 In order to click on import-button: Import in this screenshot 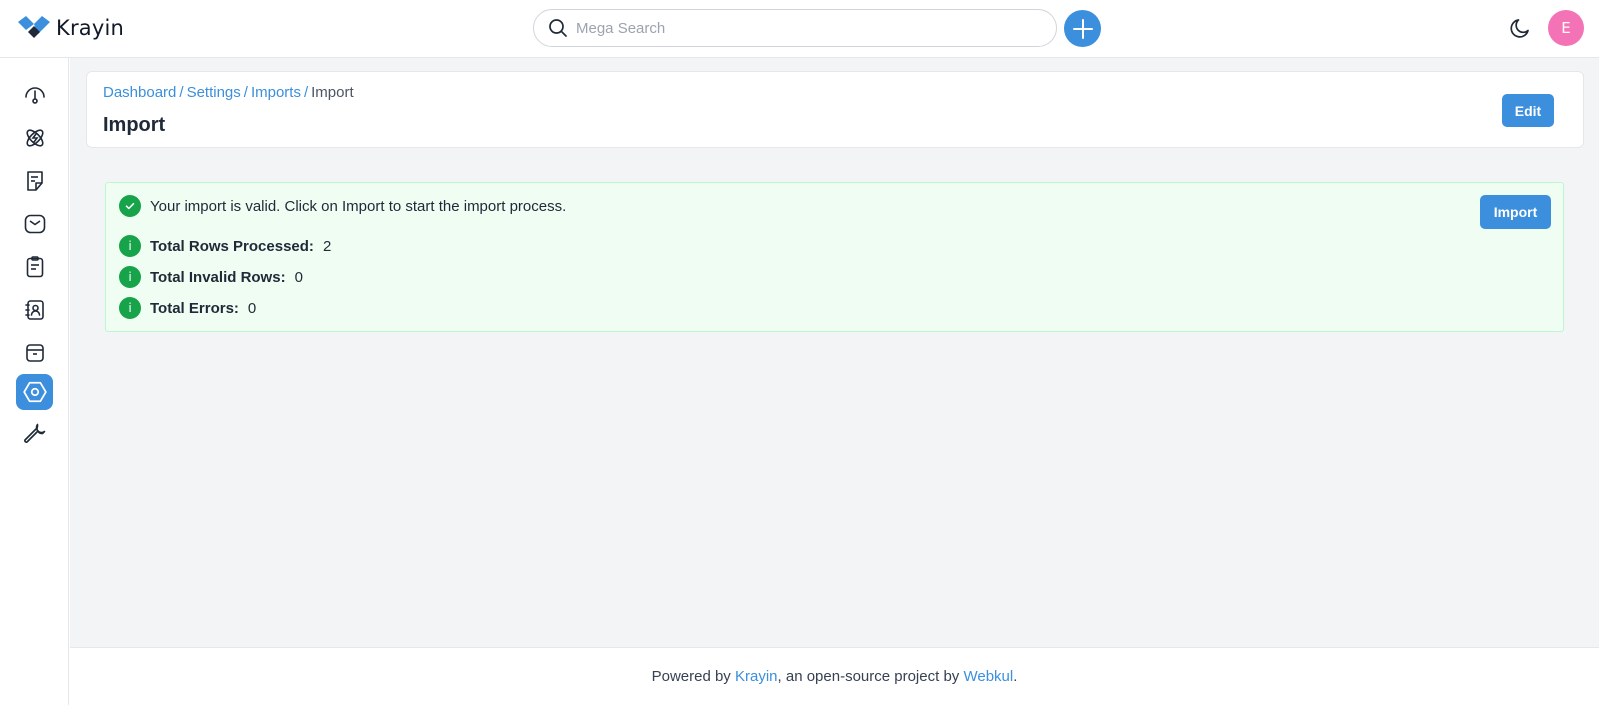, I will do `click(1515, 212)`.